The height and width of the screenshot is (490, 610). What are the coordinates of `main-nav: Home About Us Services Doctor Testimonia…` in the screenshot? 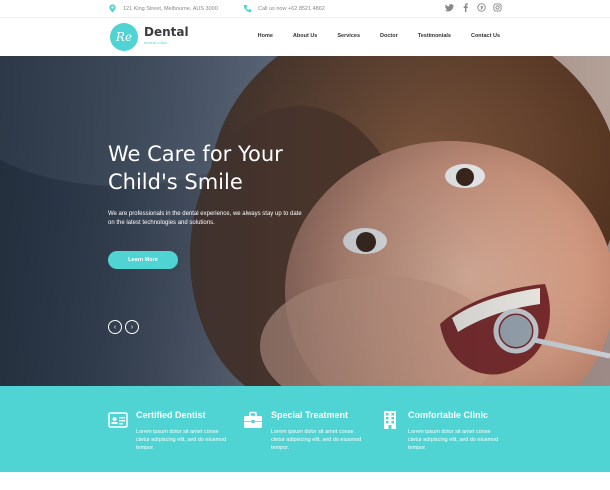 It's located at (379, 36).